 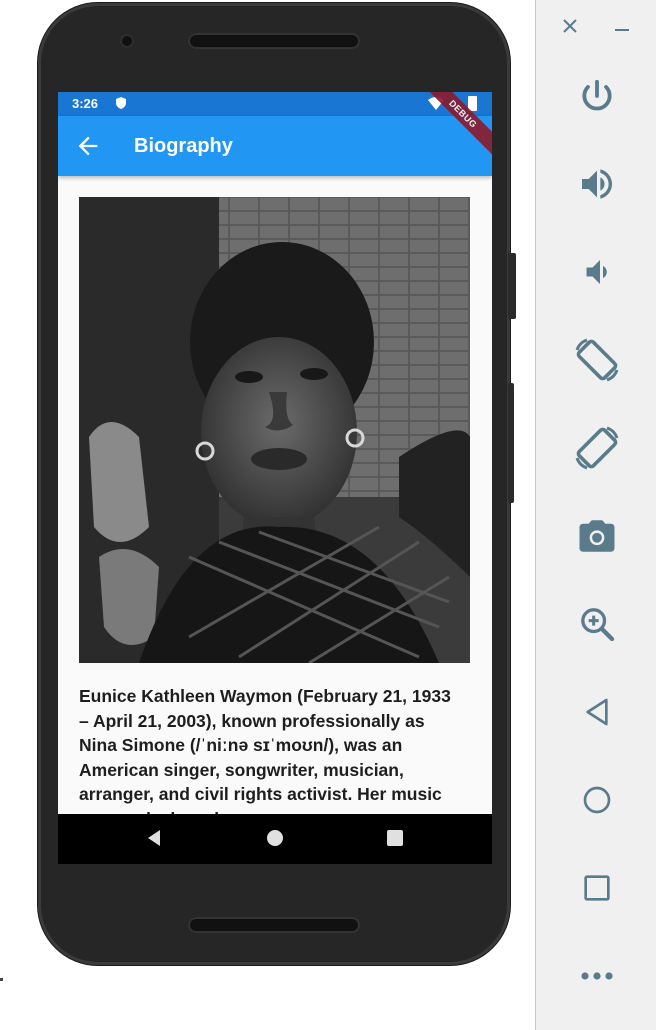 I want to click on emulator-back-button, so click(x=596, y=712).